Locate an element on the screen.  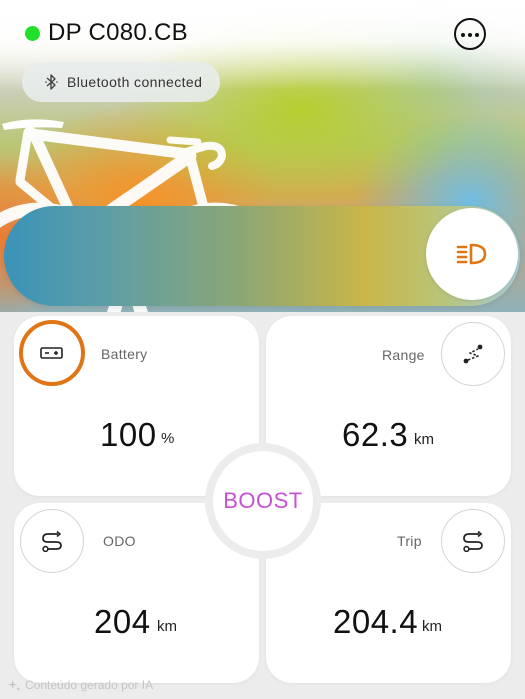
range-value: 62.3 is located at coordinates (375, 434).